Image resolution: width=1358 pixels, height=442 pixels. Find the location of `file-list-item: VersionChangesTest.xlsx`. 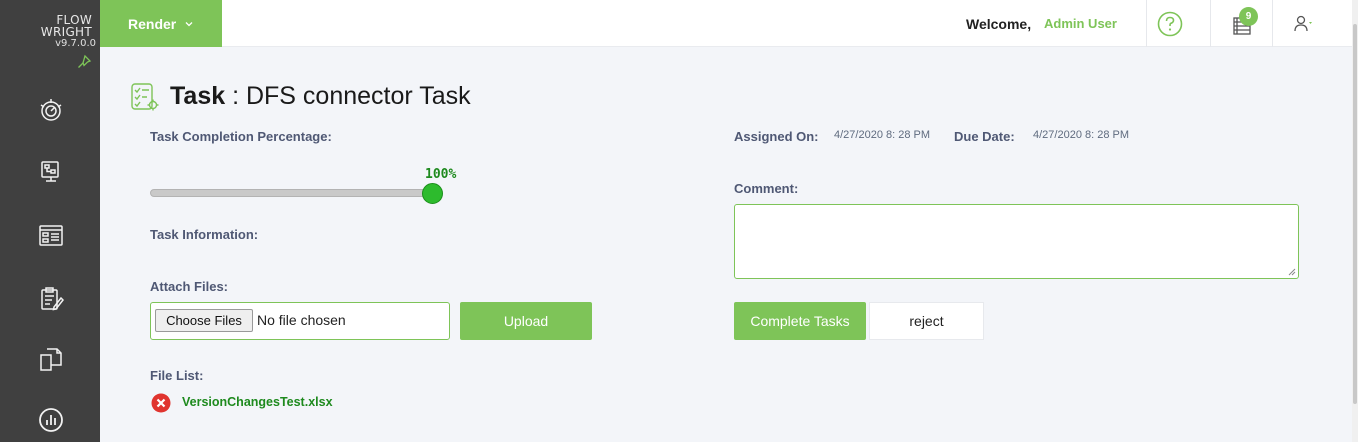

file-list-item: VersionChangesTest.xlsx is located at coordinates (257, 402).